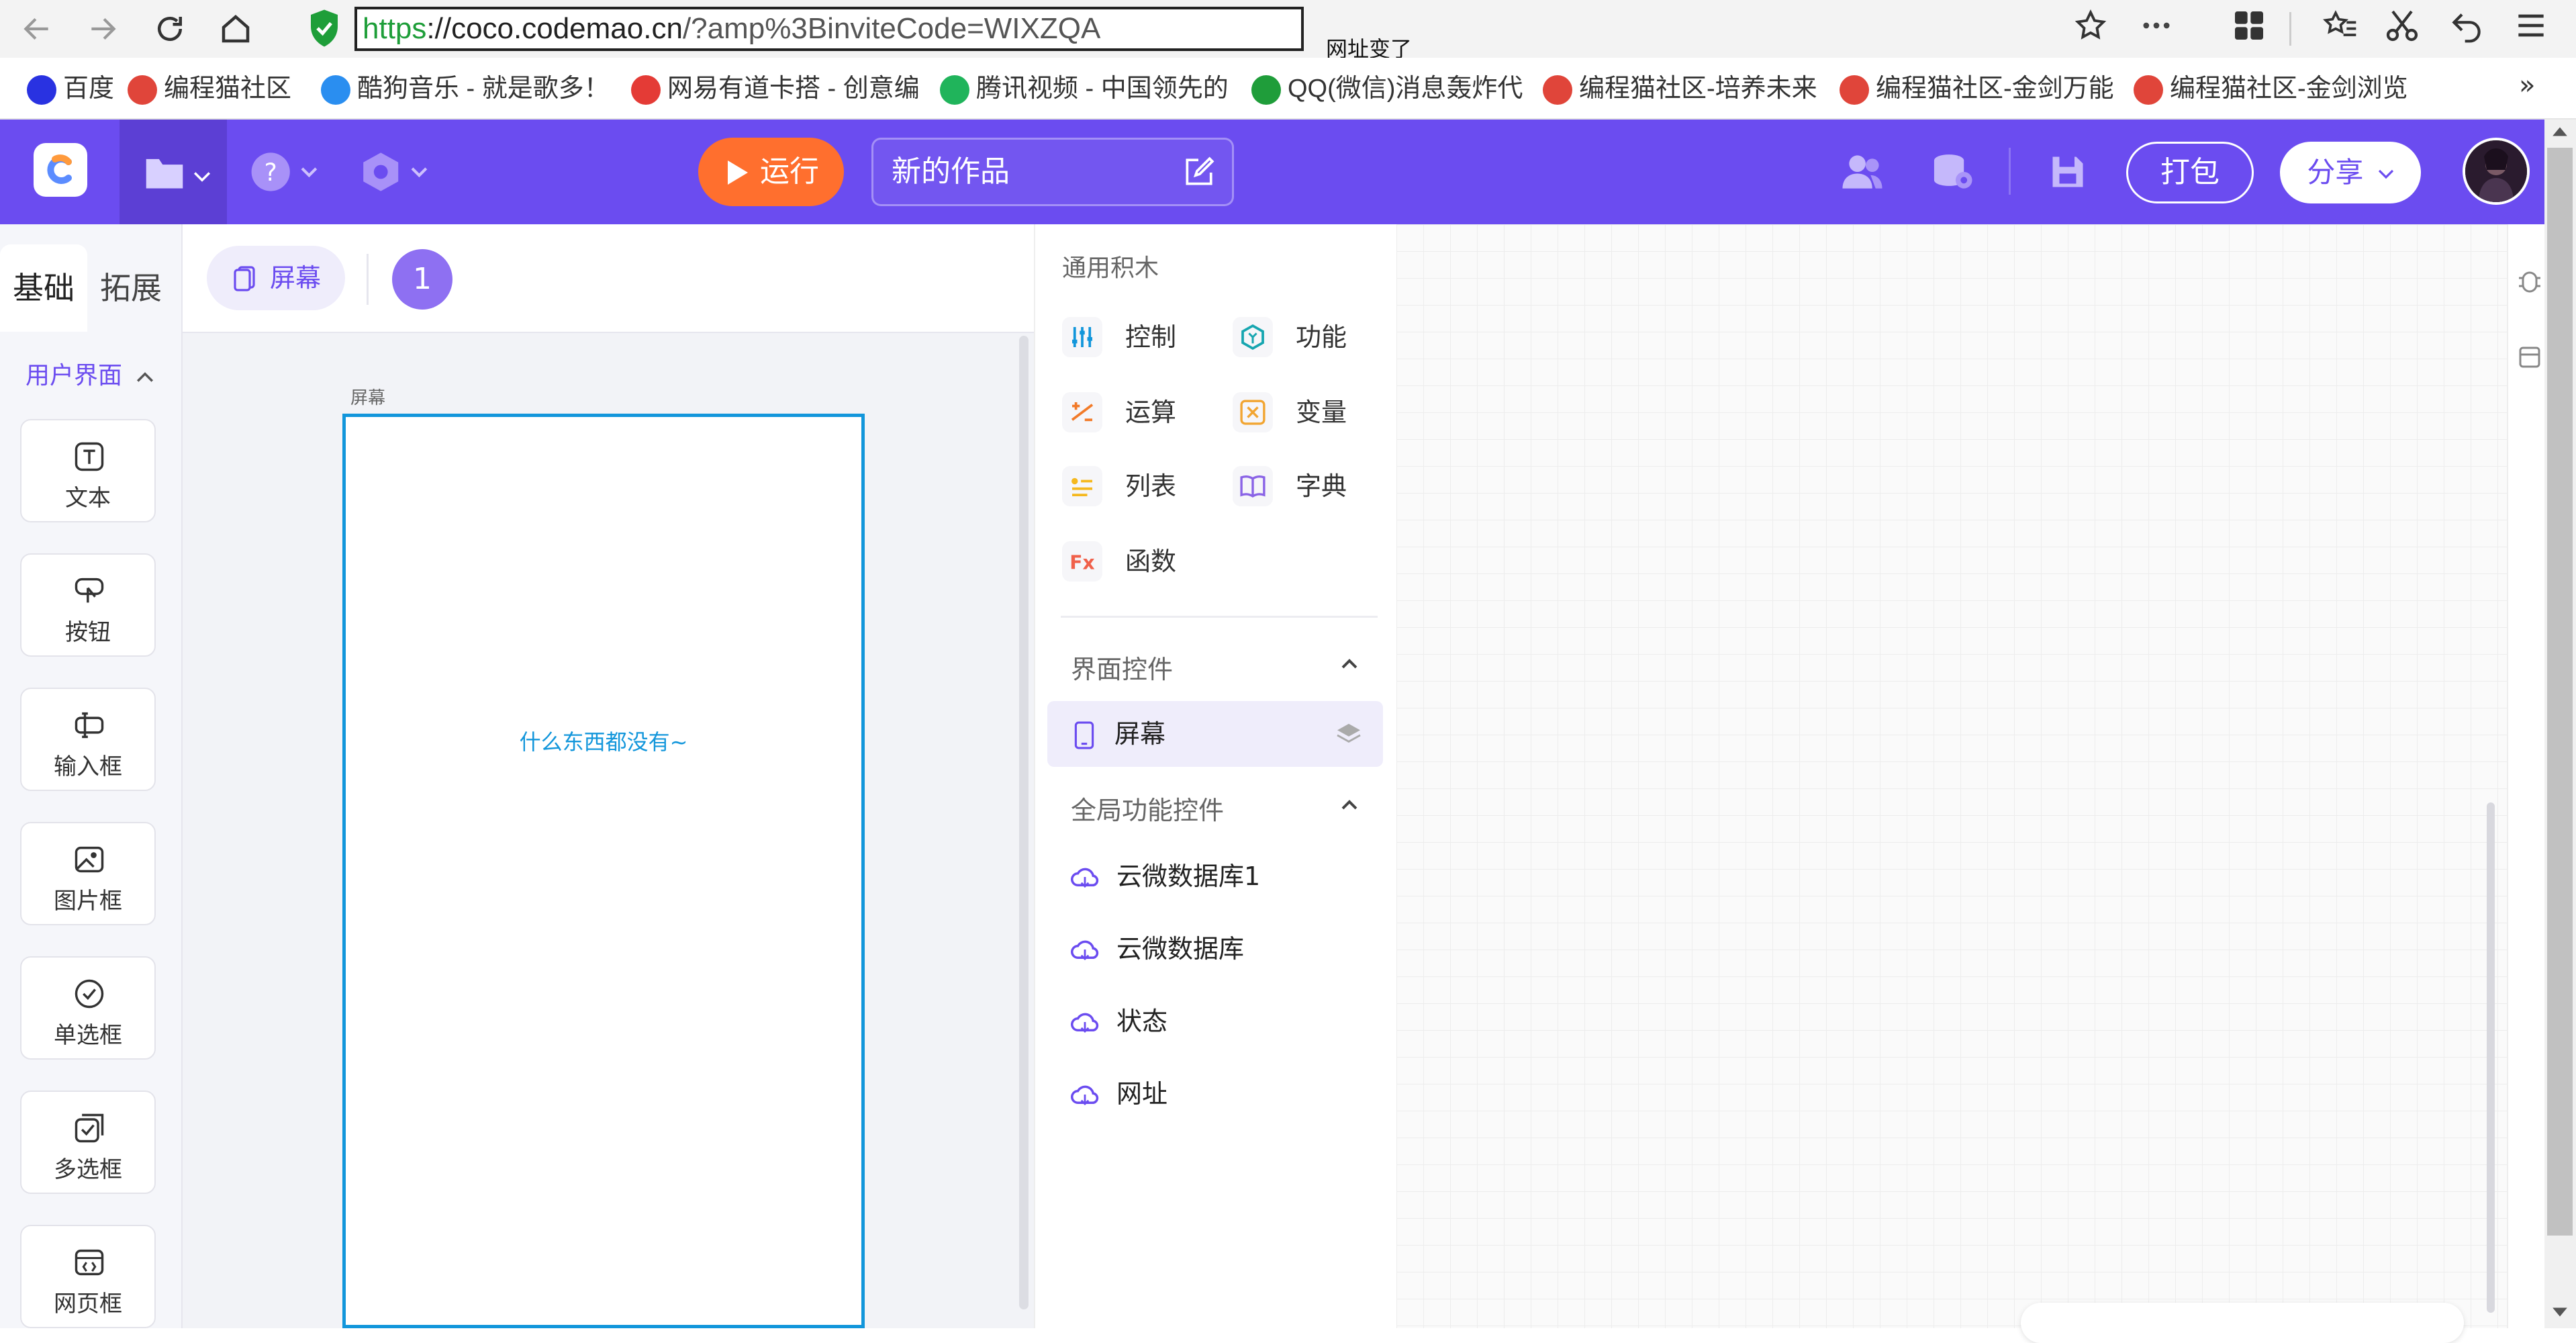  Describe the element at coordinates (422, 279) in the screenshot. I see `screen-thumbnail-1: 1` at that location.